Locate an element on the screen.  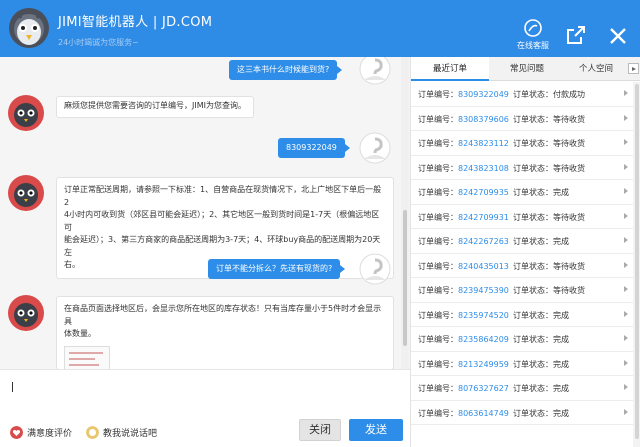
order-status-text: 订单状态：等待收货 is located at coordinates (549, 266).